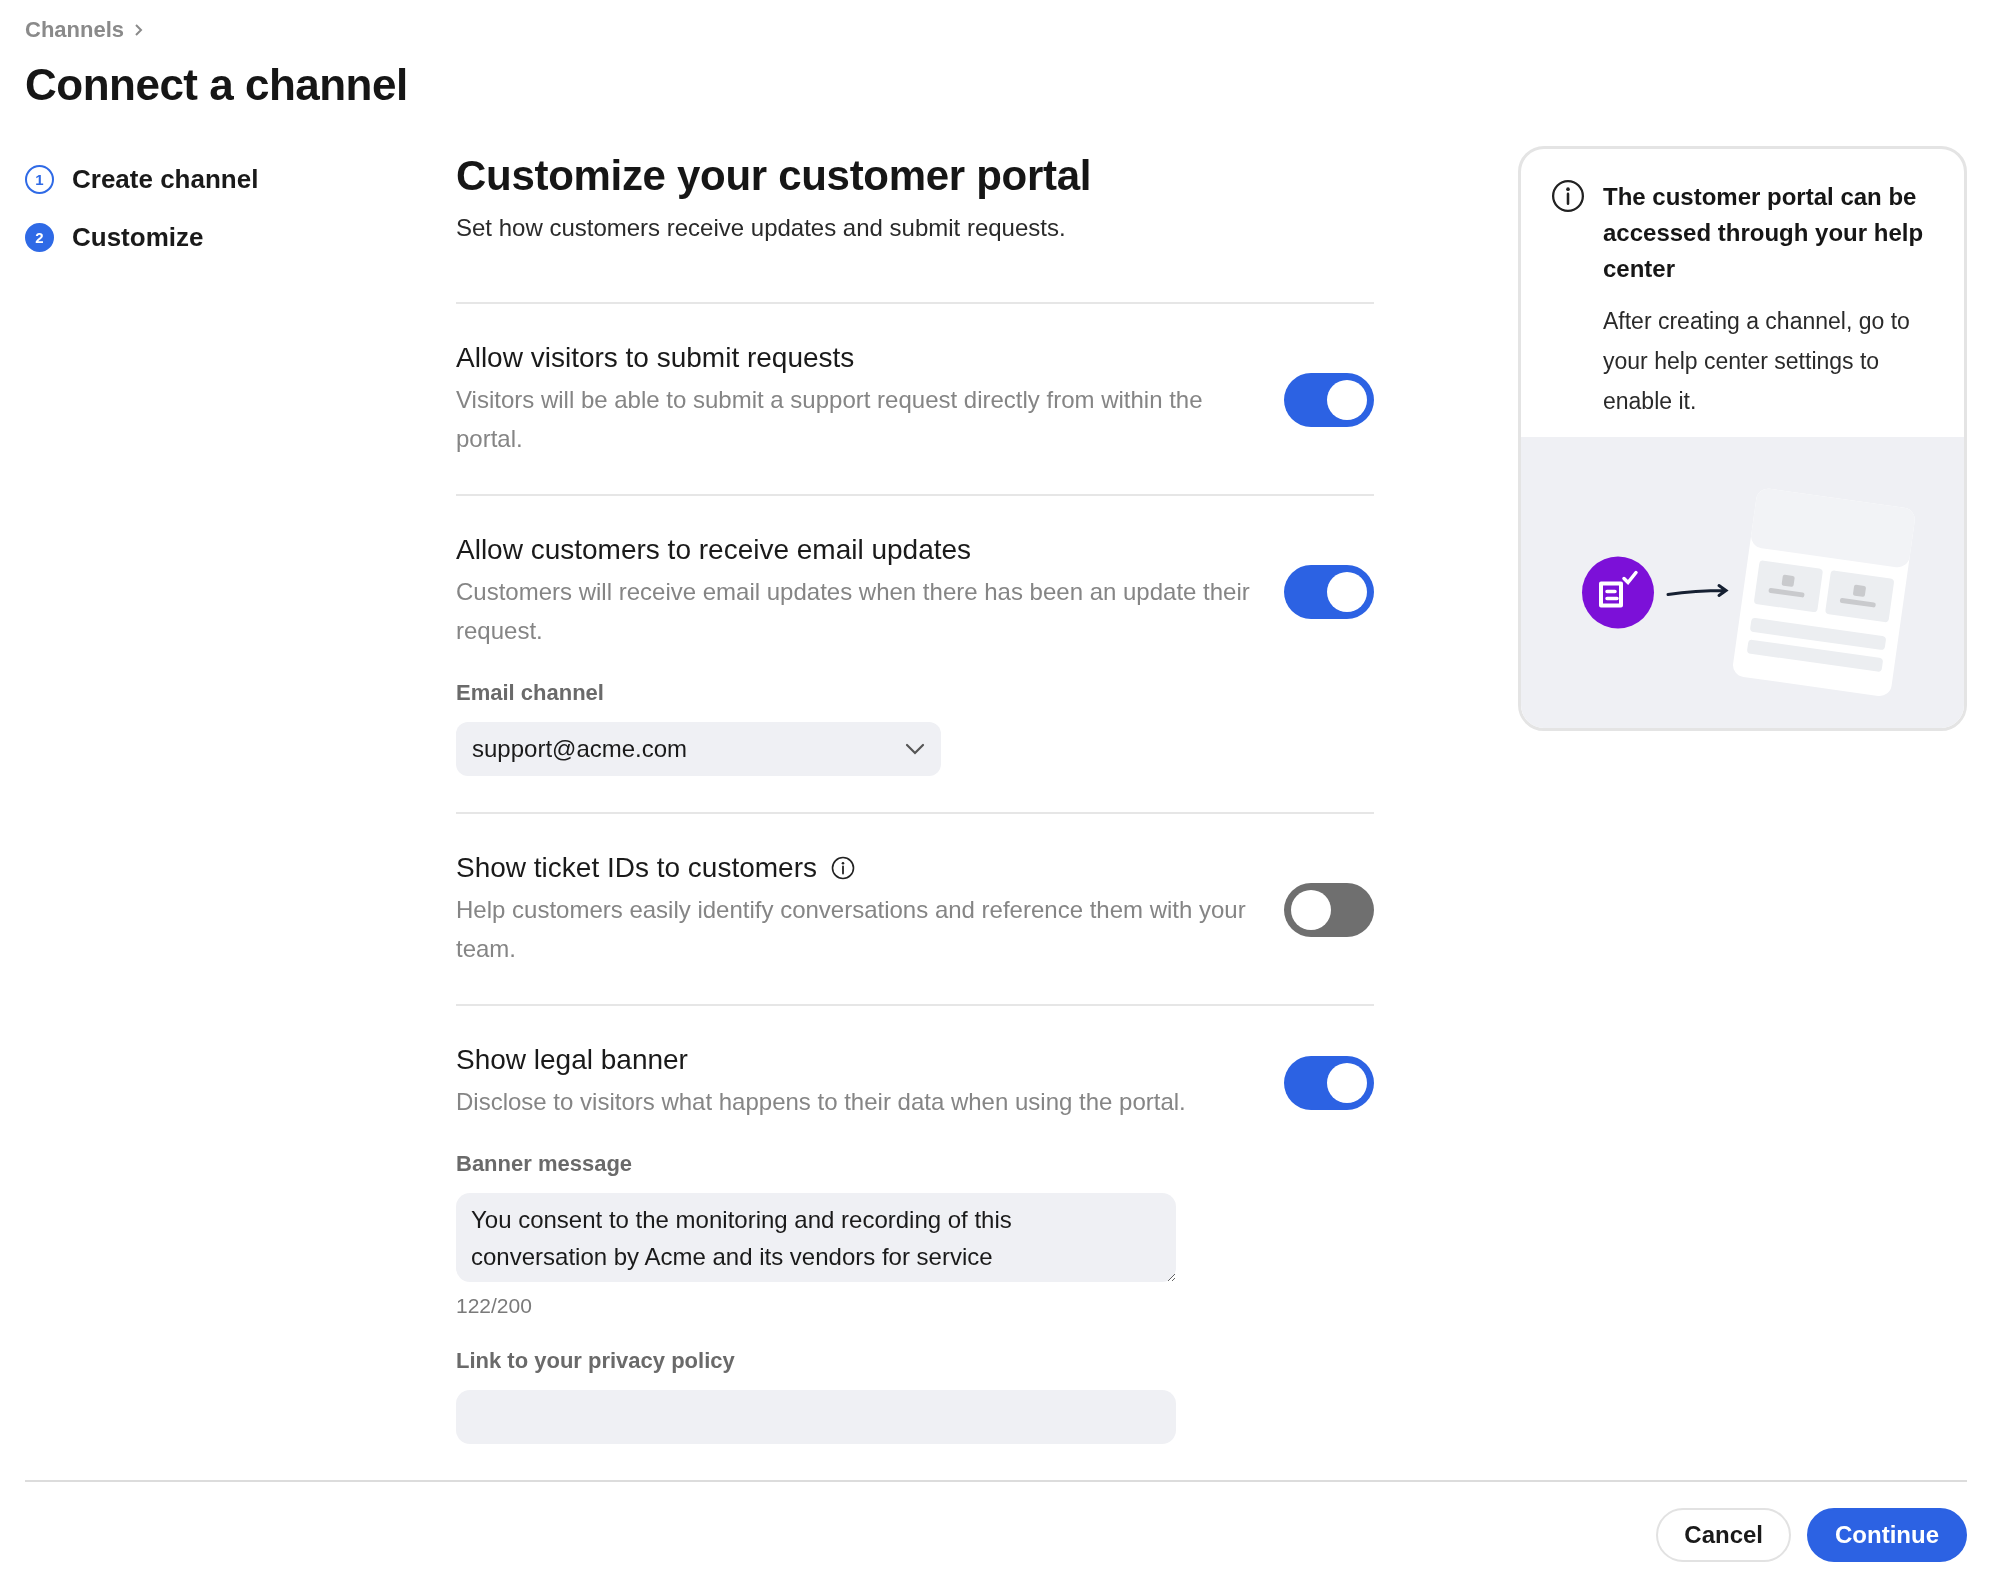  What do you see at coordinates (572, 1060) in the screenshot?
I see `setting-title: Show legal banner` at bounding box center [572, 1060].